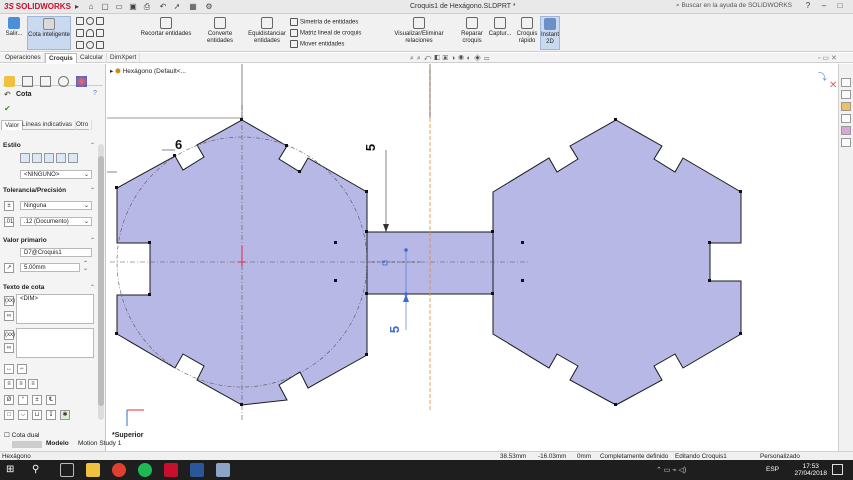 The height and width of the screenshot is (480, 853). I want to click on convert-entities-button: Converte entidades, so click(220, 33).